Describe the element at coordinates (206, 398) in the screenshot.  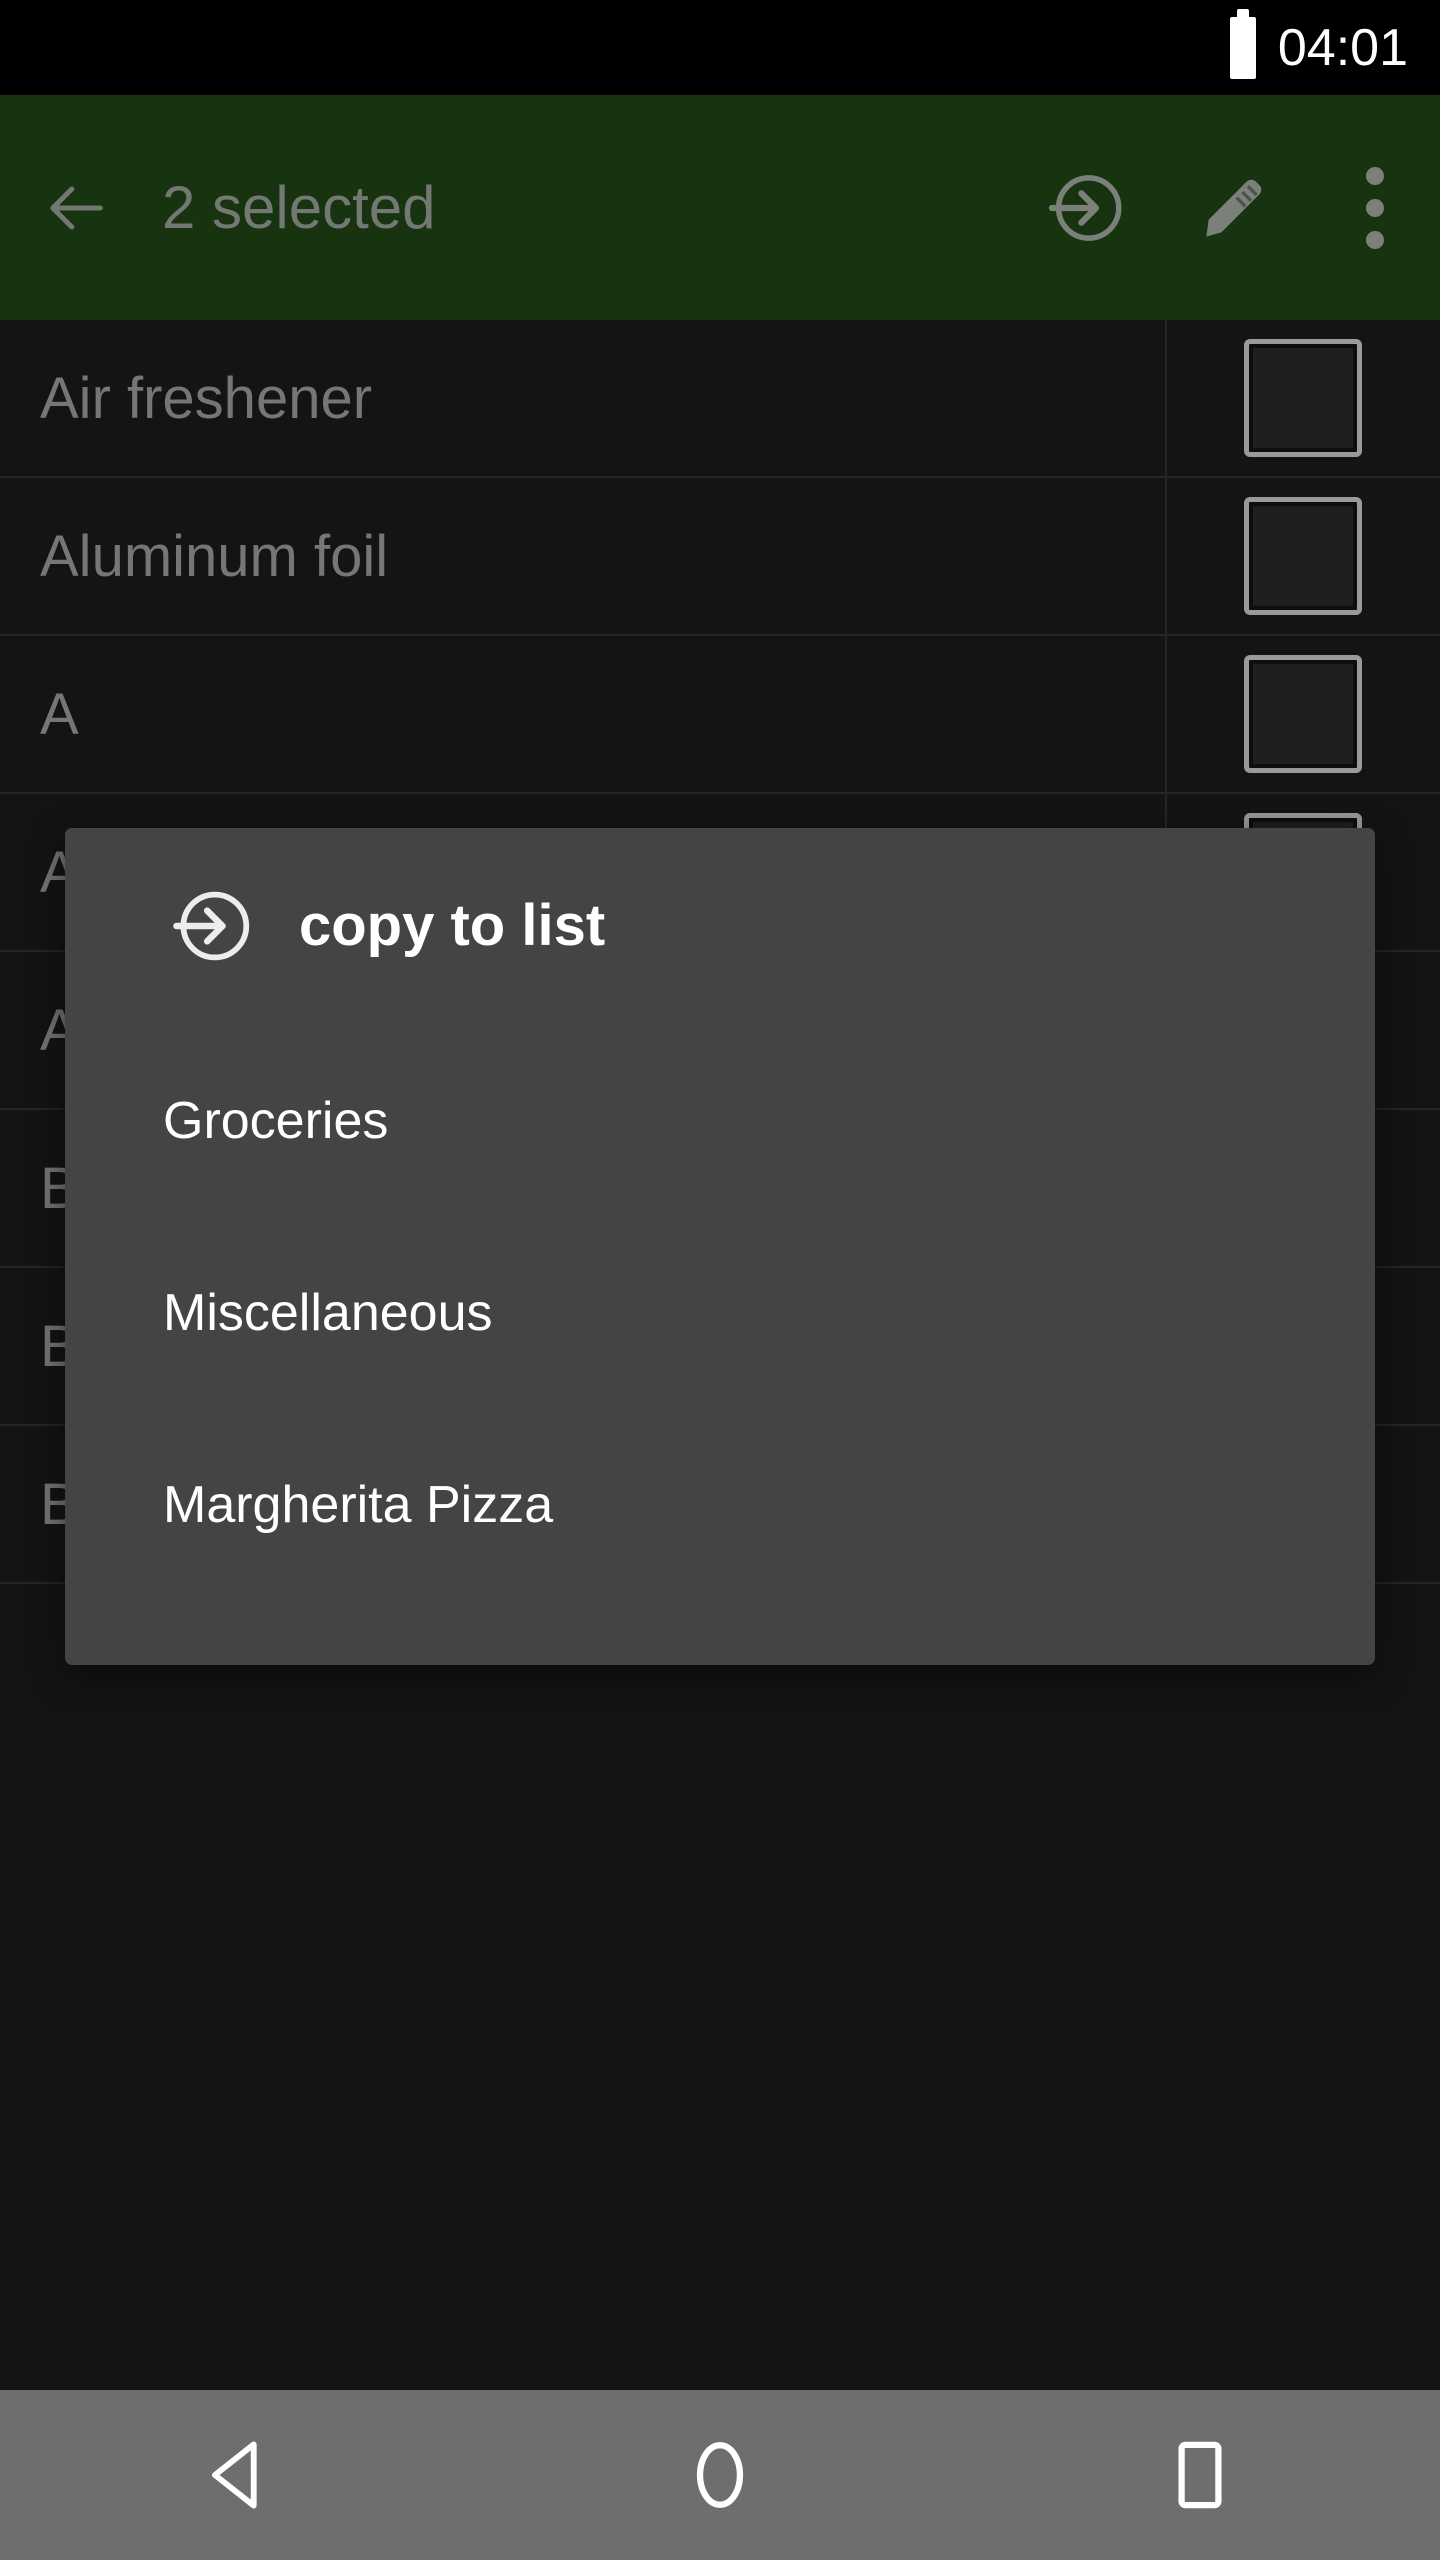
I see `list-item-label: Air freshener` at that location.